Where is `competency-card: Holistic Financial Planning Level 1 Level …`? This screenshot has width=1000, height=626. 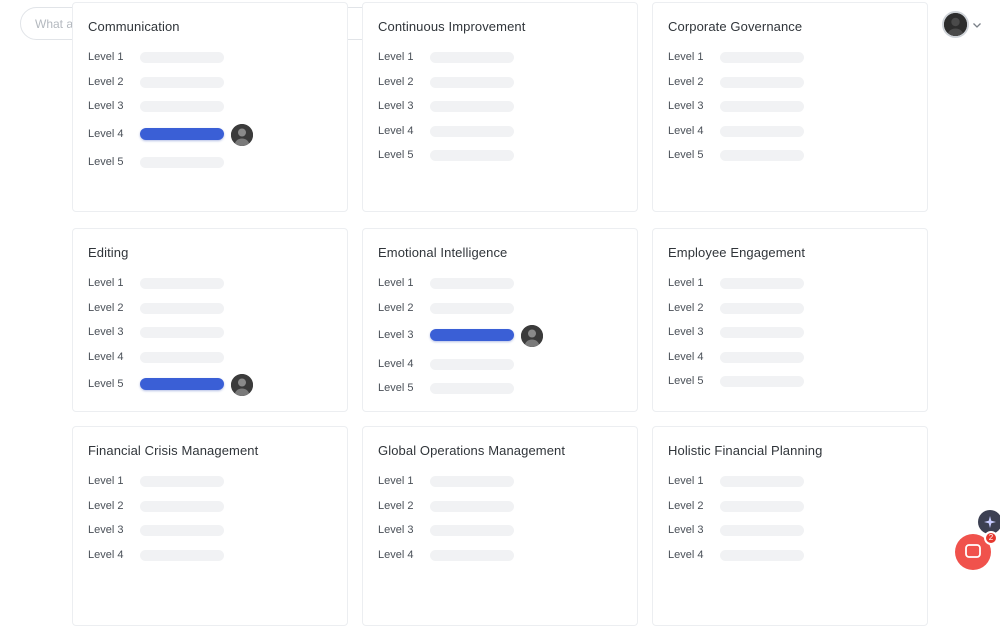
competency-card: Holistic Financial Planning Level 1 Level … is located at coordinates (790, 526).